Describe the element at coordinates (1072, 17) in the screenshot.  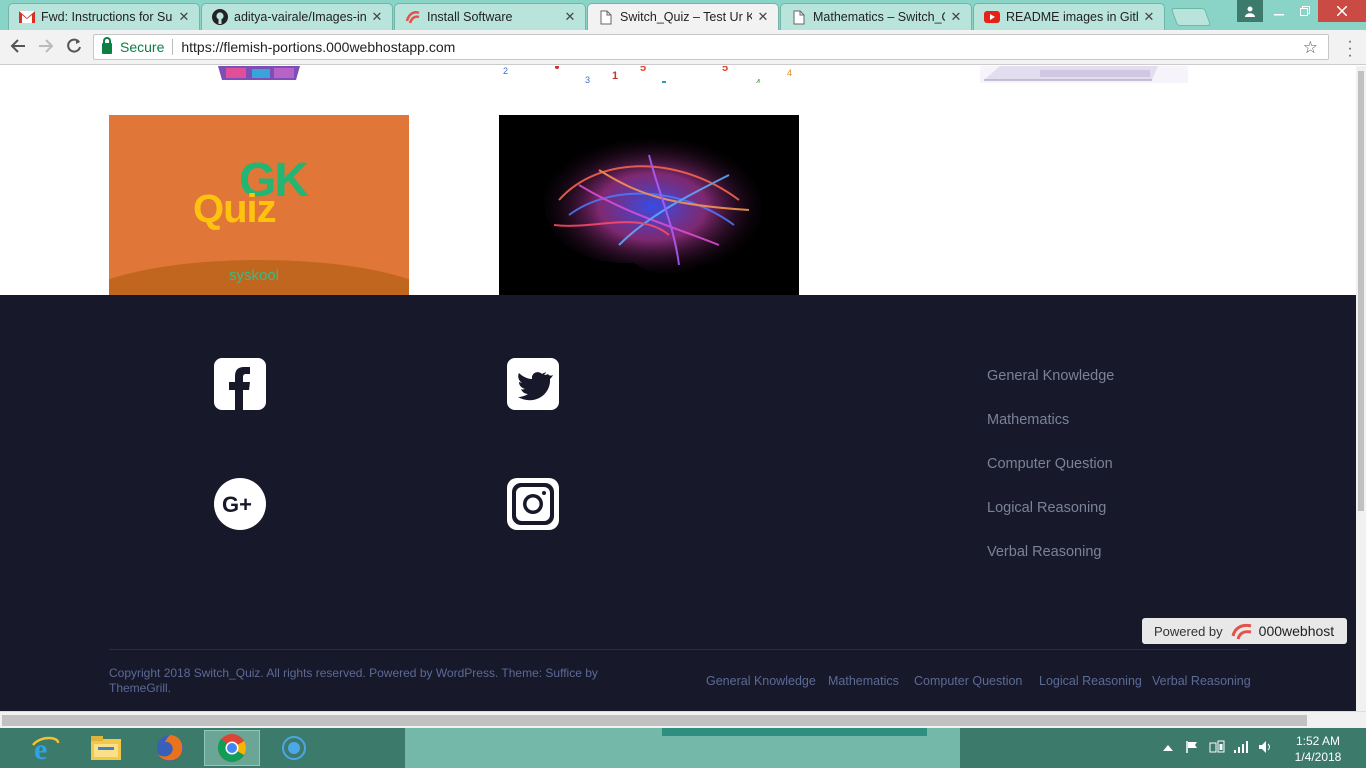
I see `tab-title: README images in Githu` at that location.